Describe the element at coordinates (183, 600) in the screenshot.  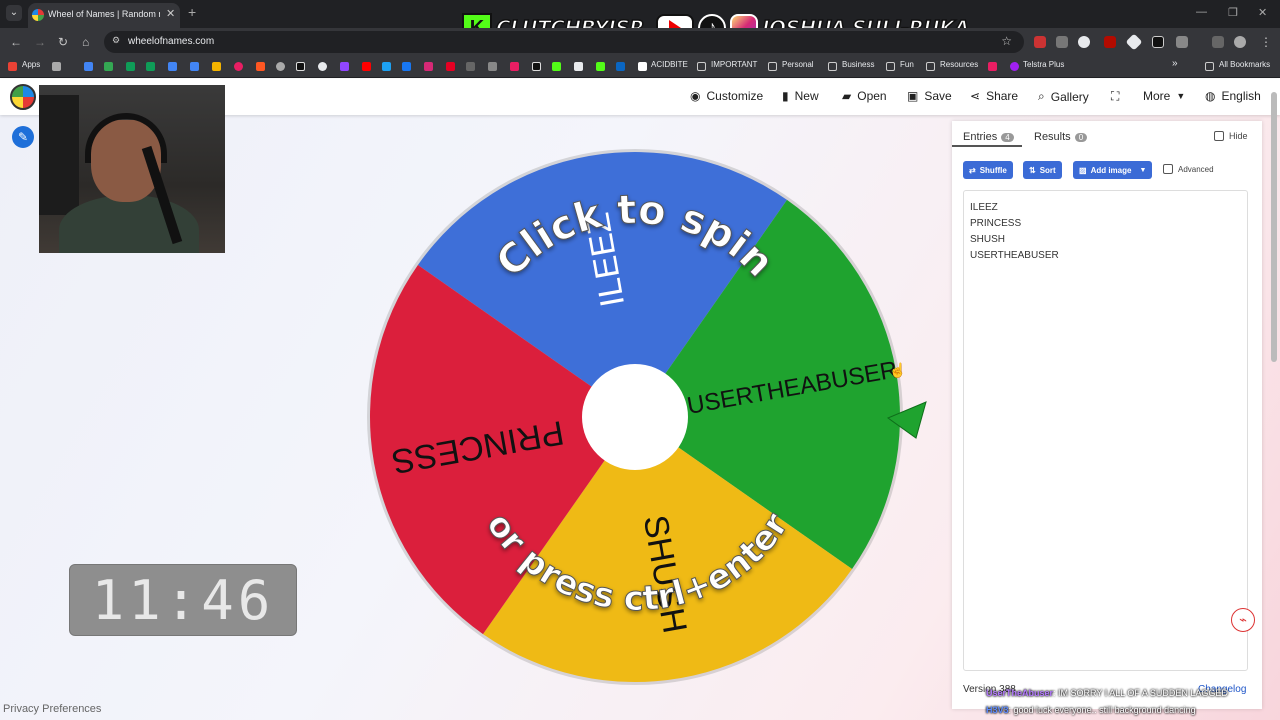
I see `clock-widget: 11:46` at that location.